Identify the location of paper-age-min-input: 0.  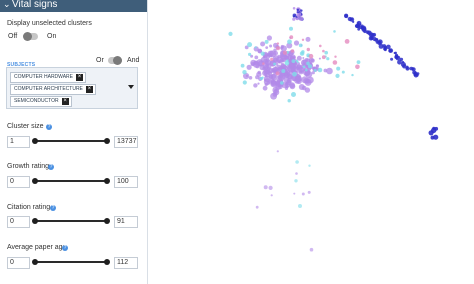
(18, 263).